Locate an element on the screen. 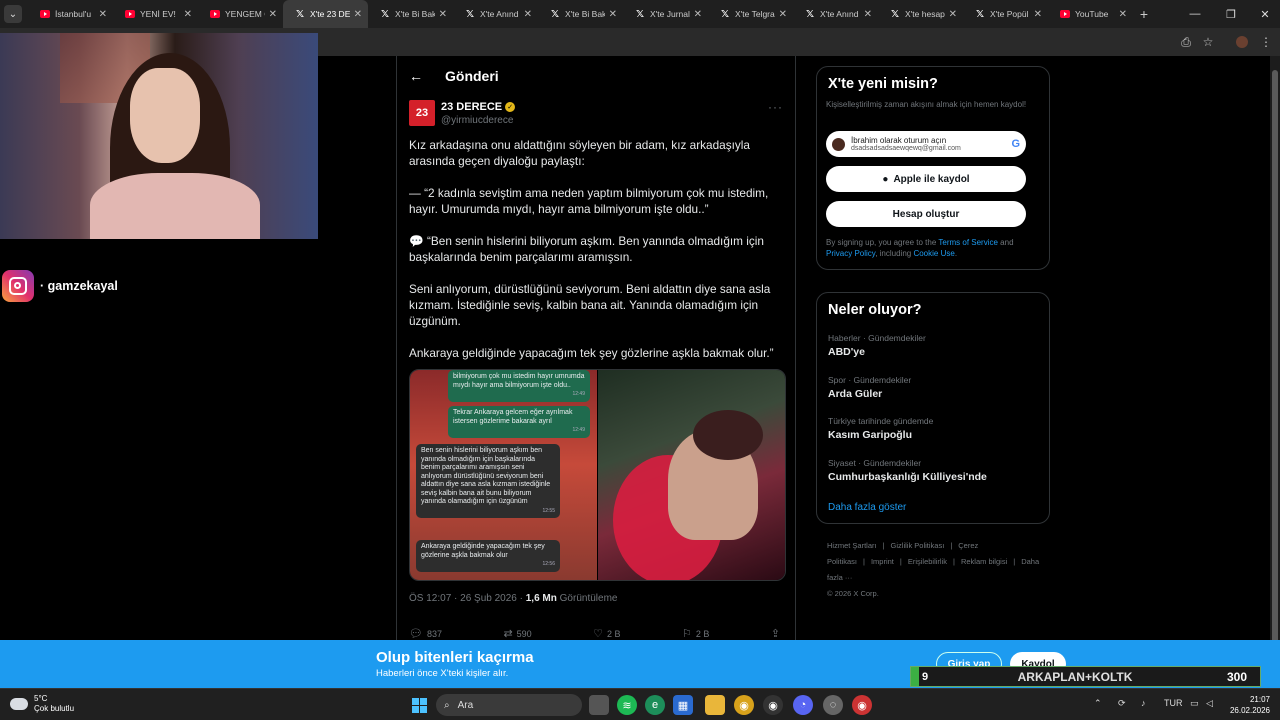  goal-title: ARKAPLAN+KOLTK is located at coordinates (1075, 676).